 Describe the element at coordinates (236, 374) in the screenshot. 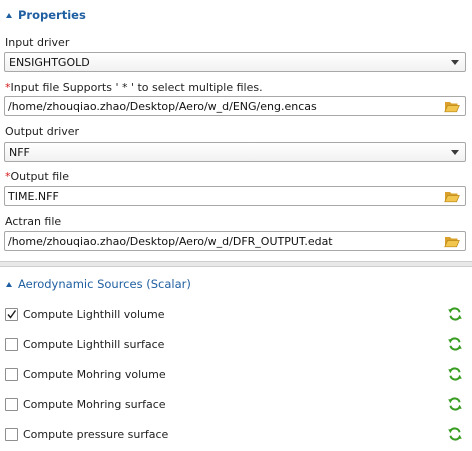

I see `option-row-mohring-volume: Compute Mohring volume` at that location.